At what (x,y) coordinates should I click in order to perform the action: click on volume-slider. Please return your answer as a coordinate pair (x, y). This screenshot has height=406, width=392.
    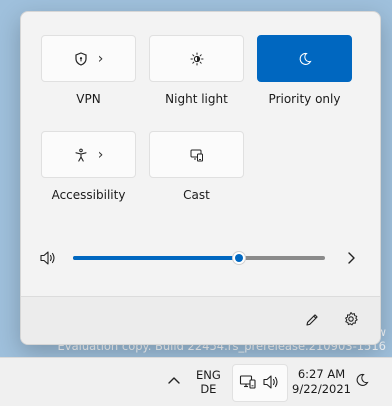
    Looking at the image, I should click on (199, 258).